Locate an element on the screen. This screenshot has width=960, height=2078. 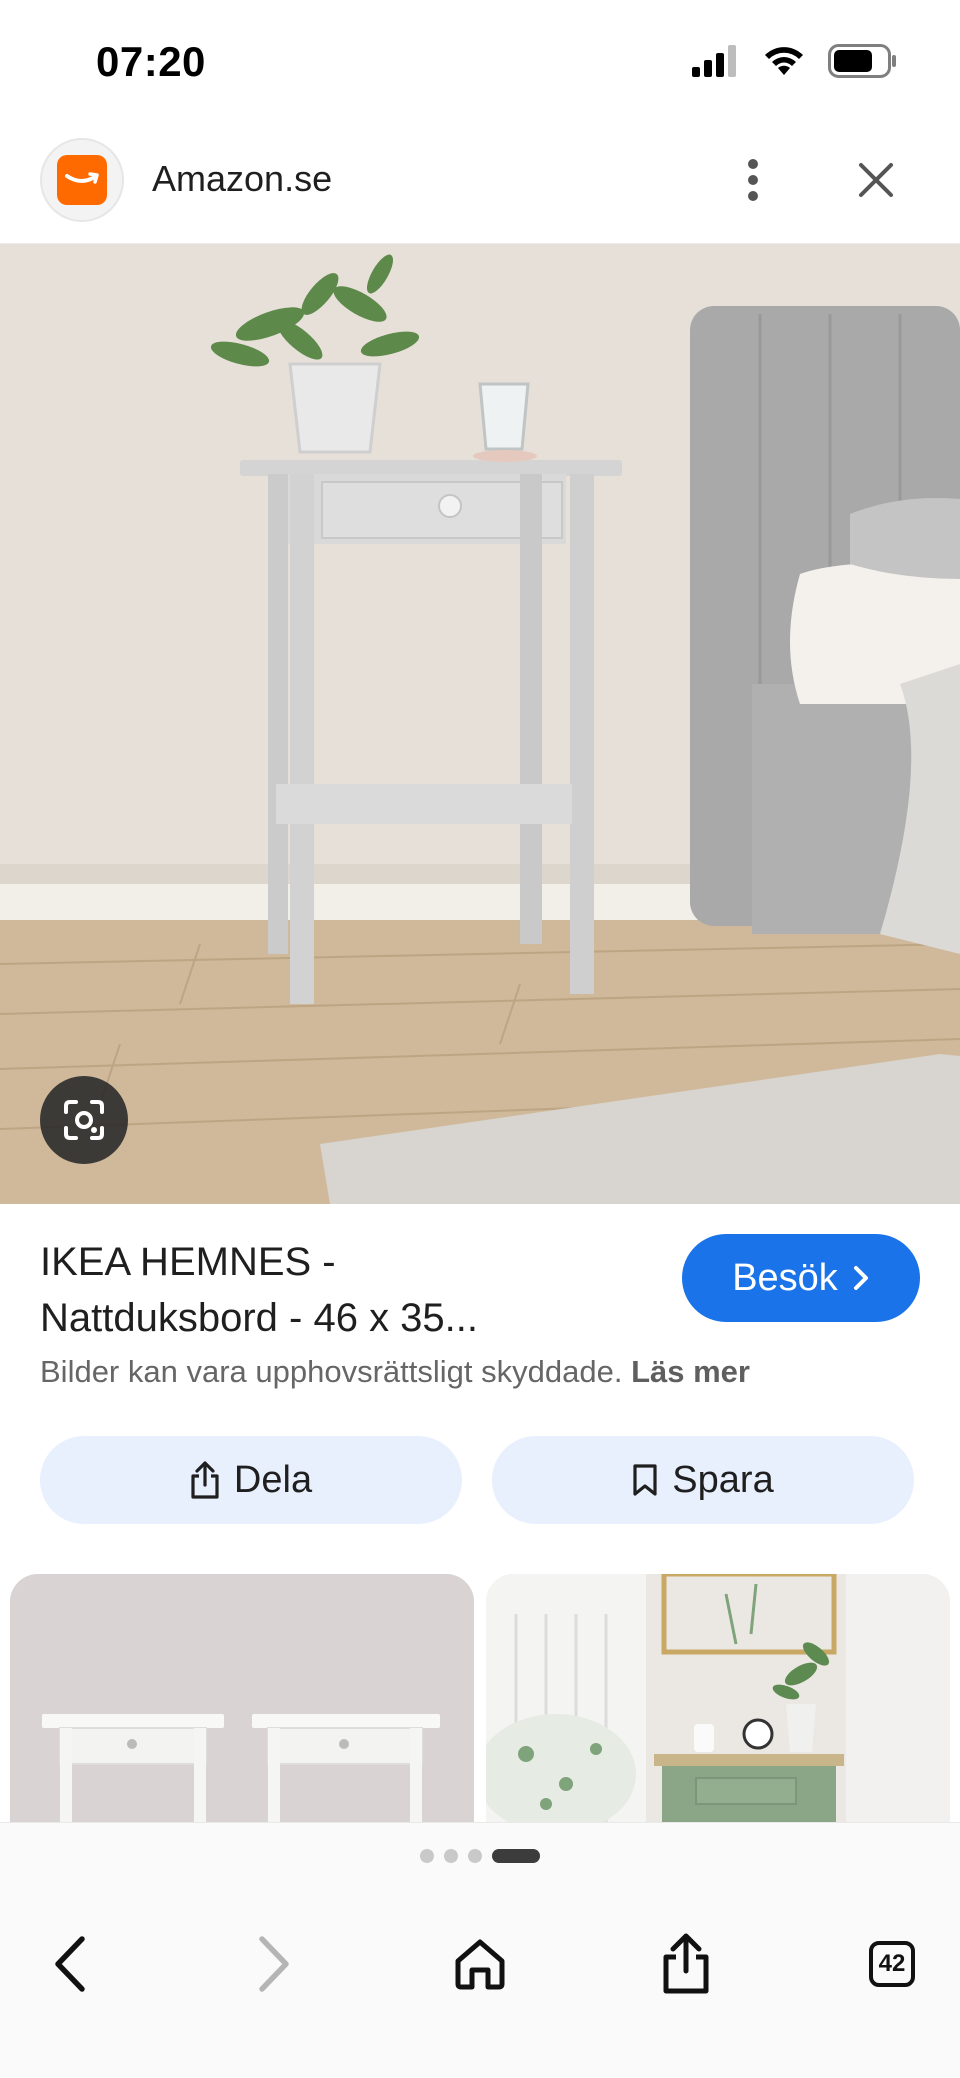
amazon-logo-icon is located at coordinates (82, 180).